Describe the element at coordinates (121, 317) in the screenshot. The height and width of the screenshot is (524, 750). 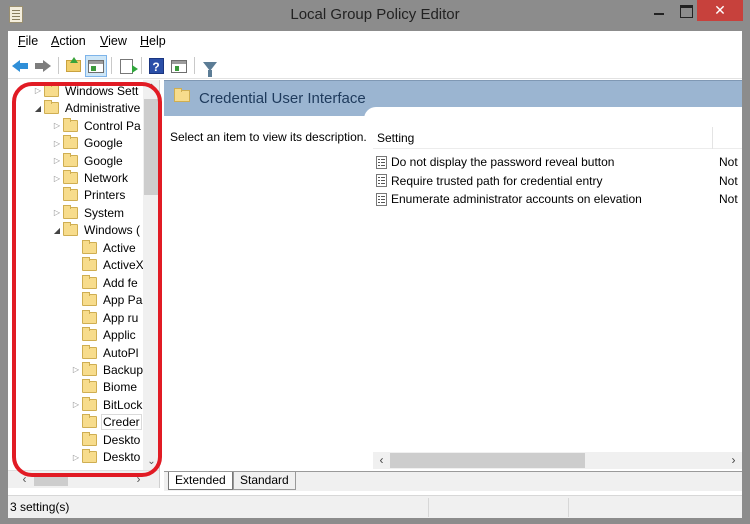
I see `tree-item-label: App ru` at that location.